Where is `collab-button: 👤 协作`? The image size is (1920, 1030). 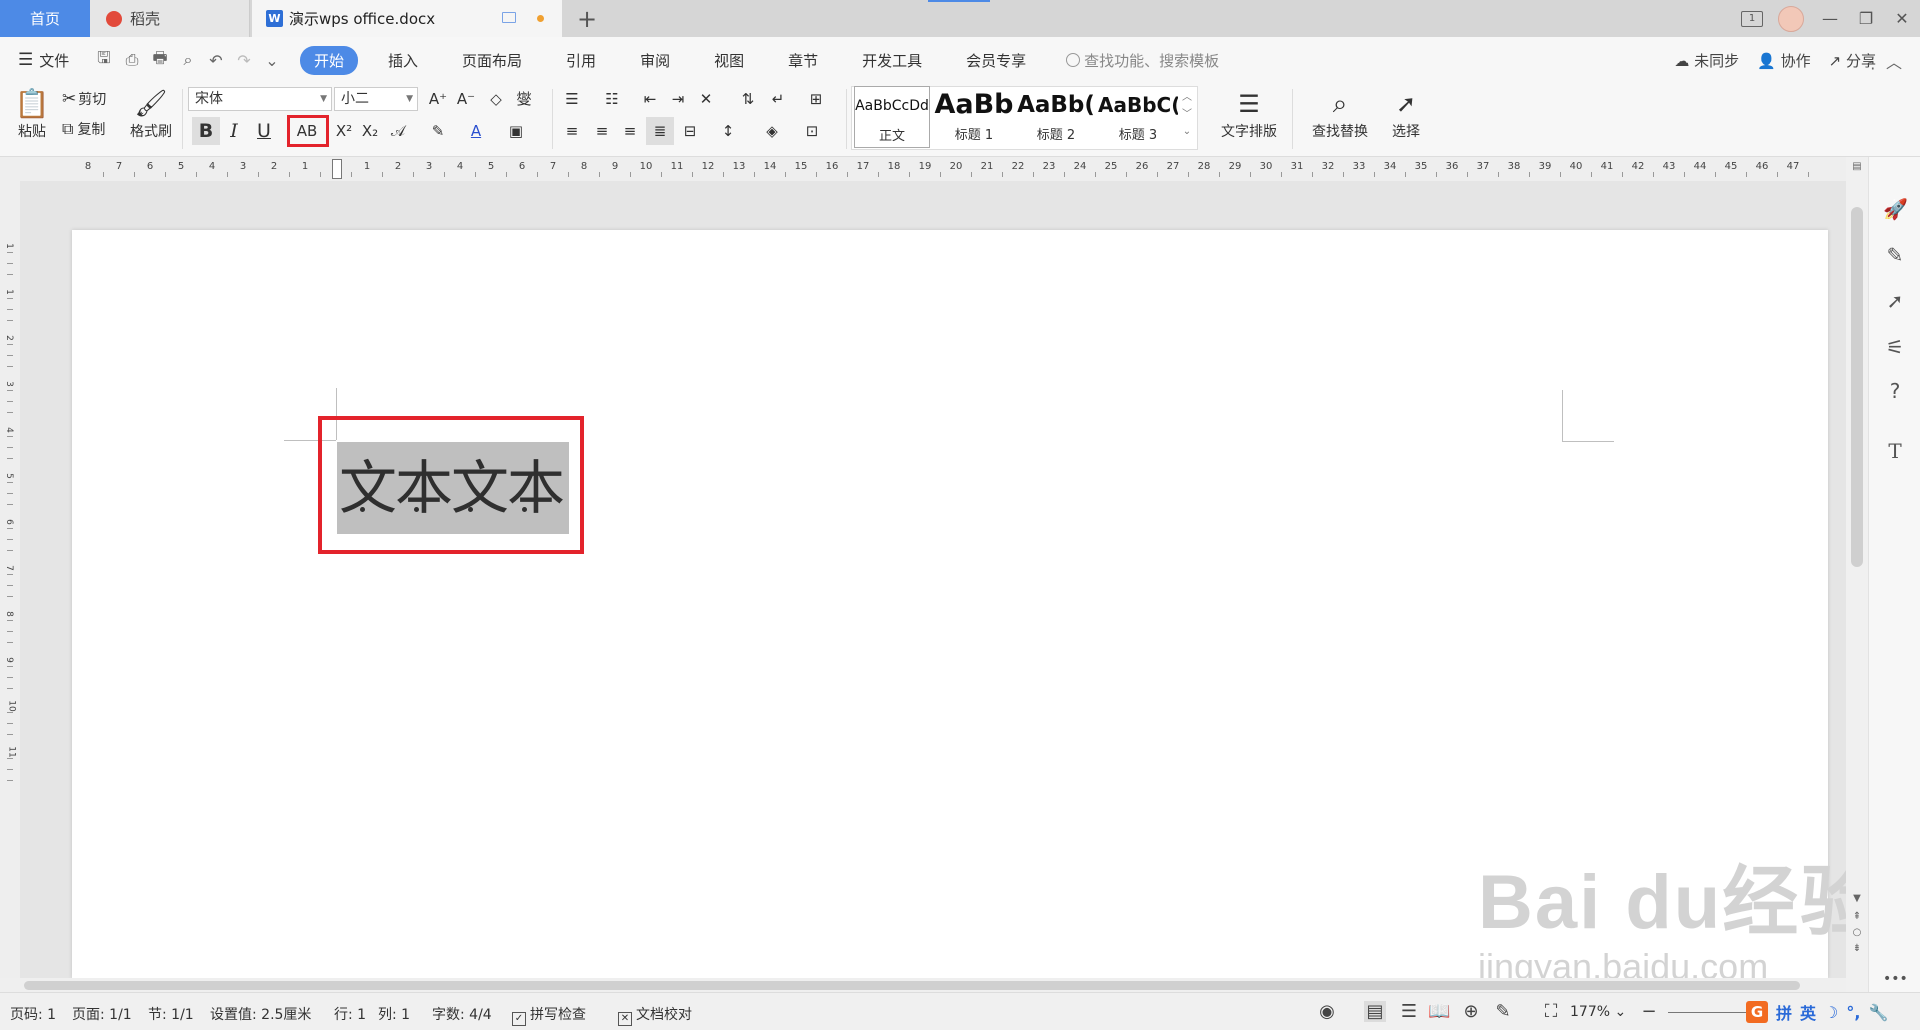 collab-button: 👤 协作 is located at coordinates (1783, 60).